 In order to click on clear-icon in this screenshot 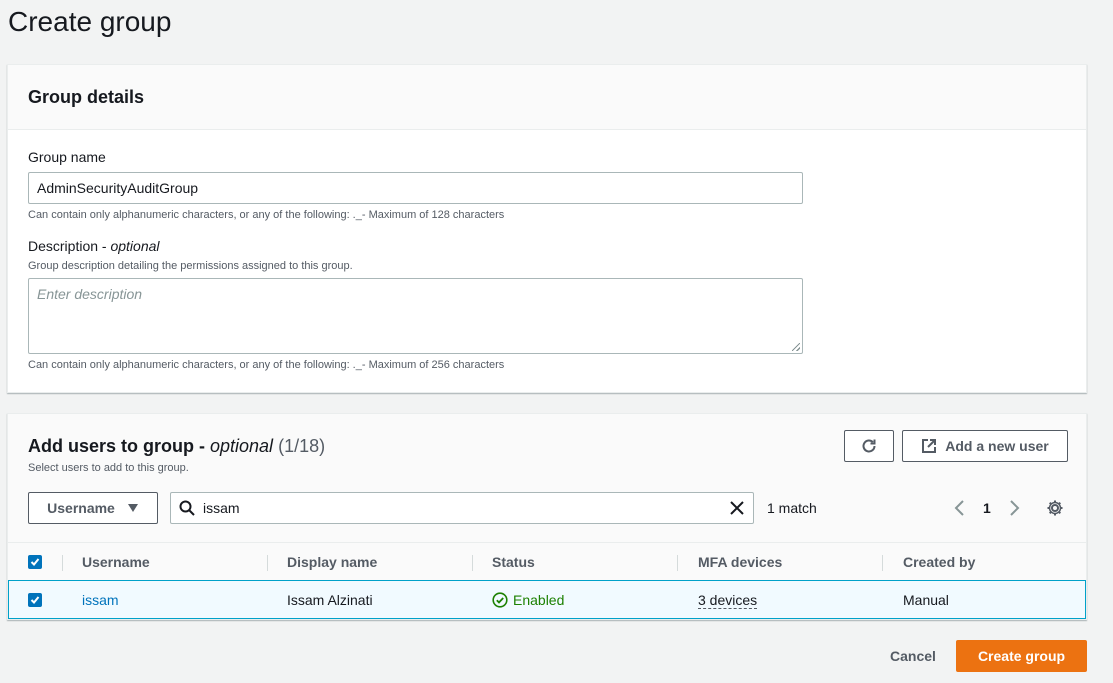, I will do `click(737, 508)`.